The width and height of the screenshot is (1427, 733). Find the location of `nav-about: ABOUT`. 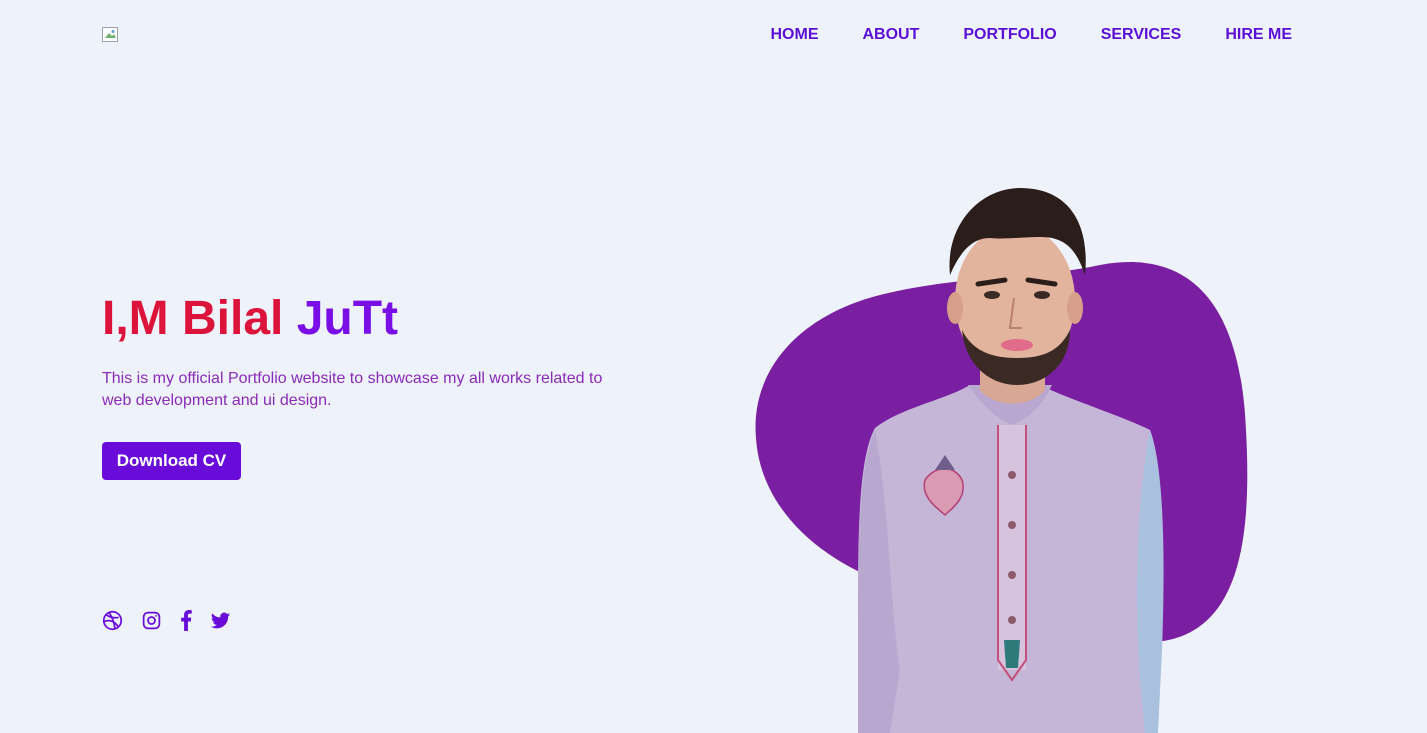

nav-about: ABOUT is located at coordinates (890, 35).